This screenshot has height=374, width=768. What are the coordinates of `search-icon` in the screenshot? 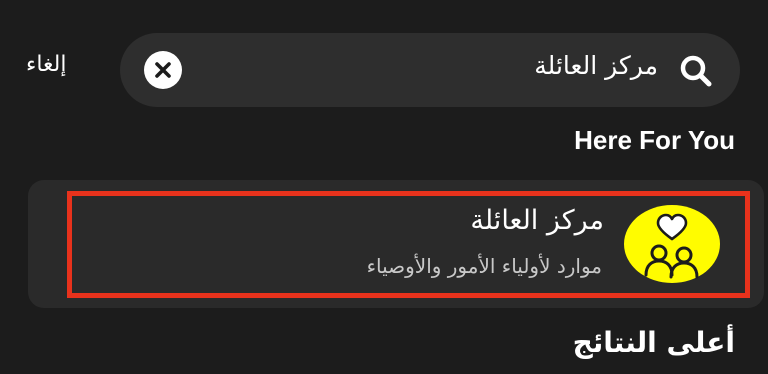 It's located at (696, 71).